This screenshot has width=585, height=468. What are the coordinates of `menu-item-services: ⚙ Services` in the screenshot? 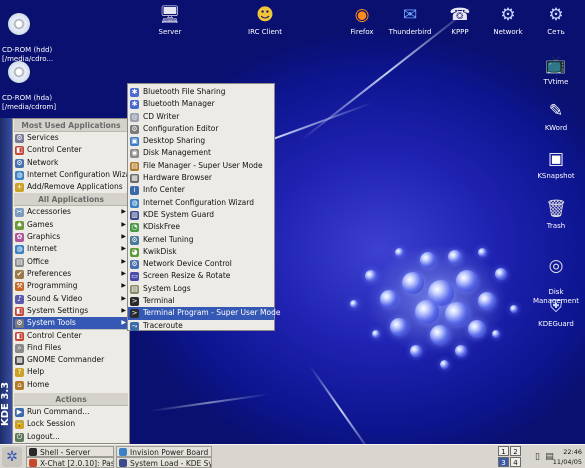 It's located at (71, 138).